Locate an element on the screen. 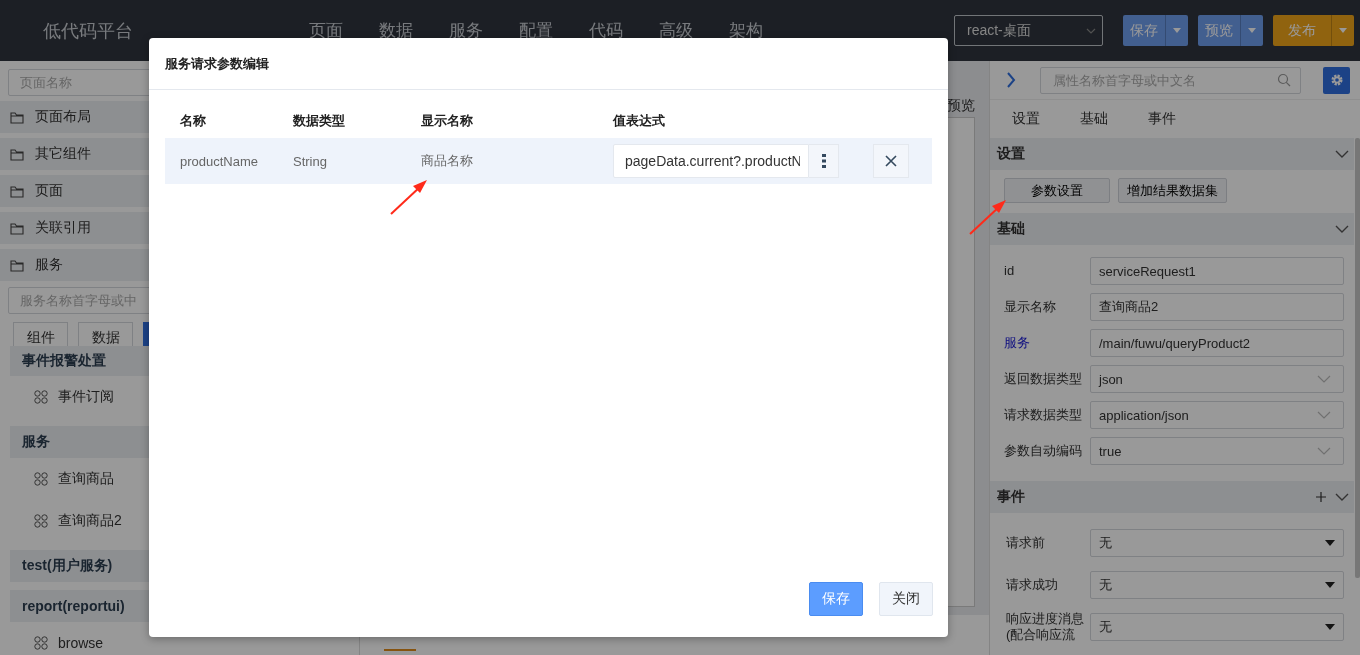 The width and height of the screenshot is (1360, 655). tab: 基础 is located at coordinates (1111, 119).